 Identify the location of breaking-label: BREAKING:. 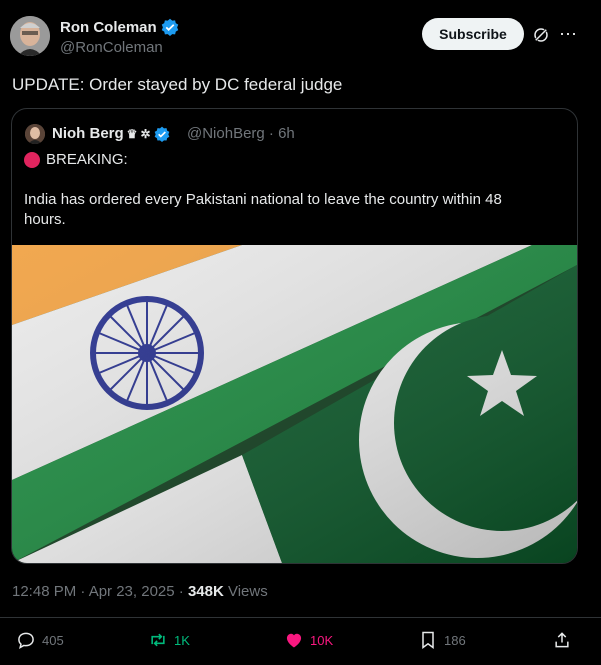
(87, 159).